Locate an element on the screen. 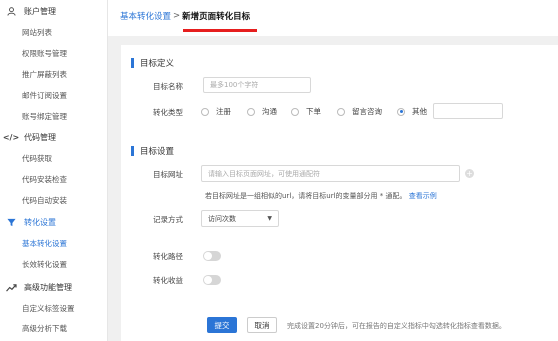 Image resolution: width=558 pixels, height=341 pixels. funnel-icon is located at coordinates (11, 222).